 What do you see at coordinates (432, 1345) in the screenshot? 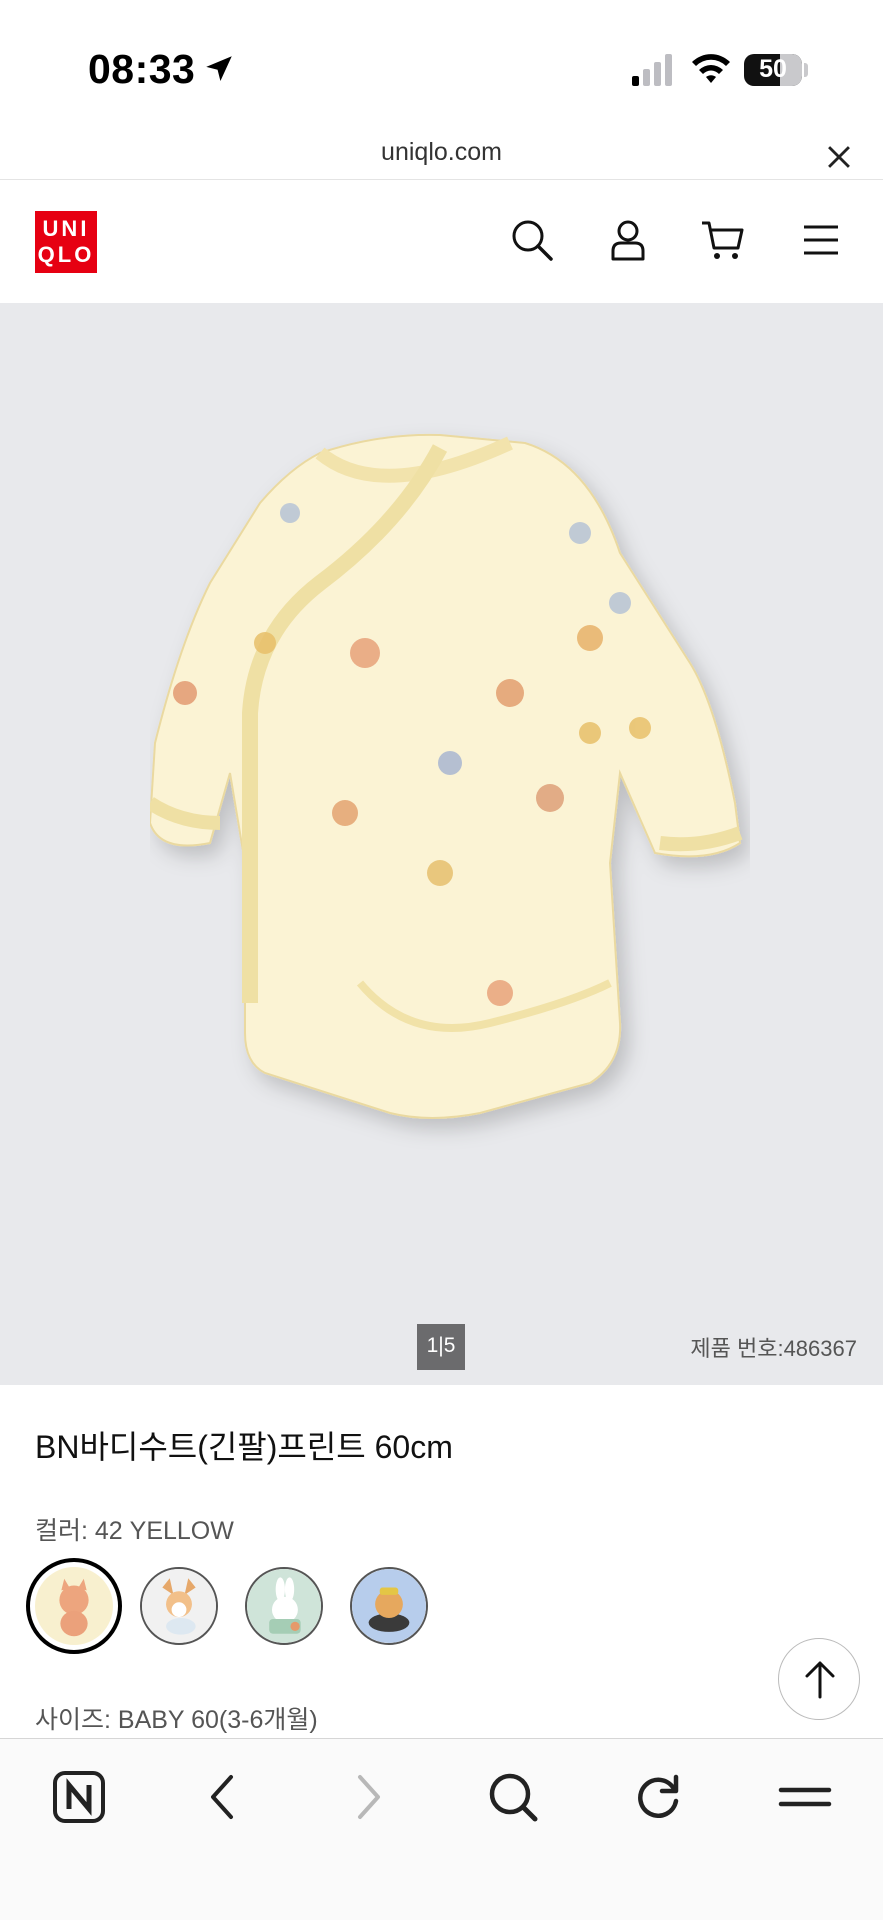
I see `pager-current: 1` at bounding box center [432, 1345].